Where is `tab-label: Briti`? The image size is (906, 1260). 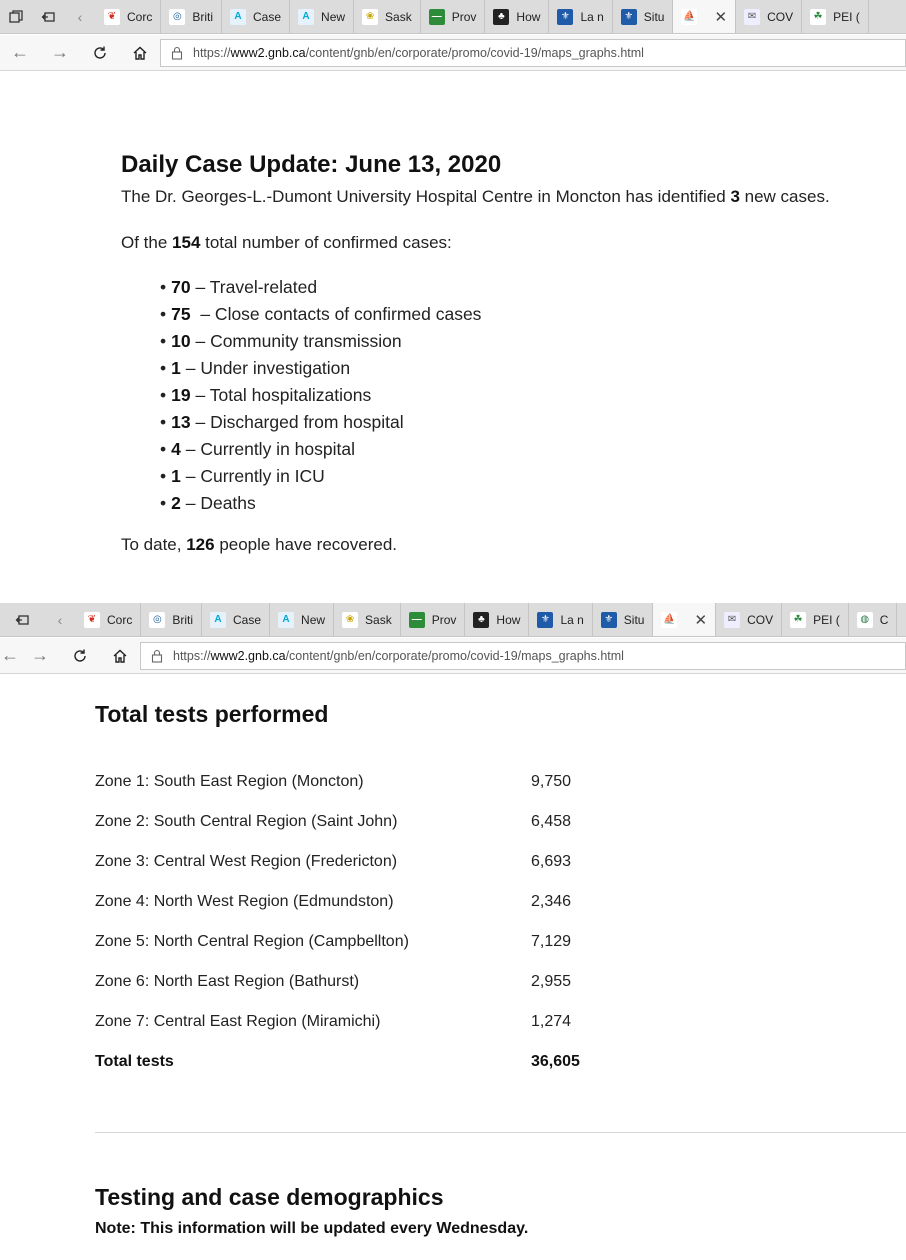
tab-label: Briti is located at coordinates (183, 619).